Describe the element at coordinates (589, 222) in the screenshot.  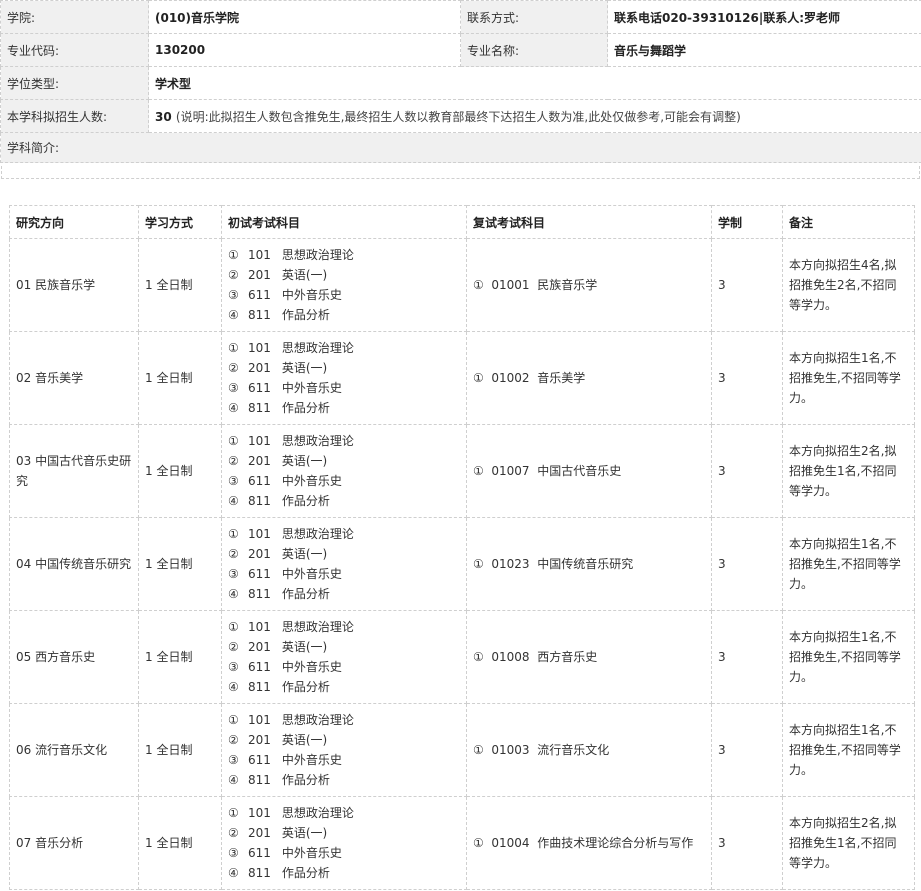
I see `header-retest: 复试考试科目` at that location.